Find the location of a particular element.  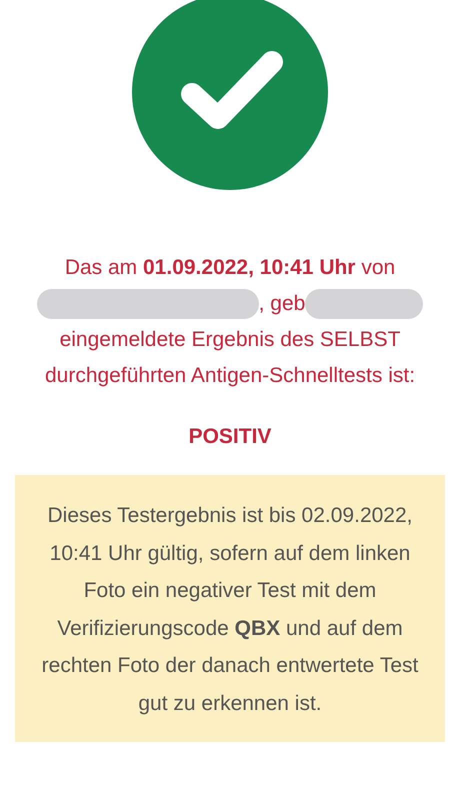

result-label: POSITIV is located at coordinates (230, 437).